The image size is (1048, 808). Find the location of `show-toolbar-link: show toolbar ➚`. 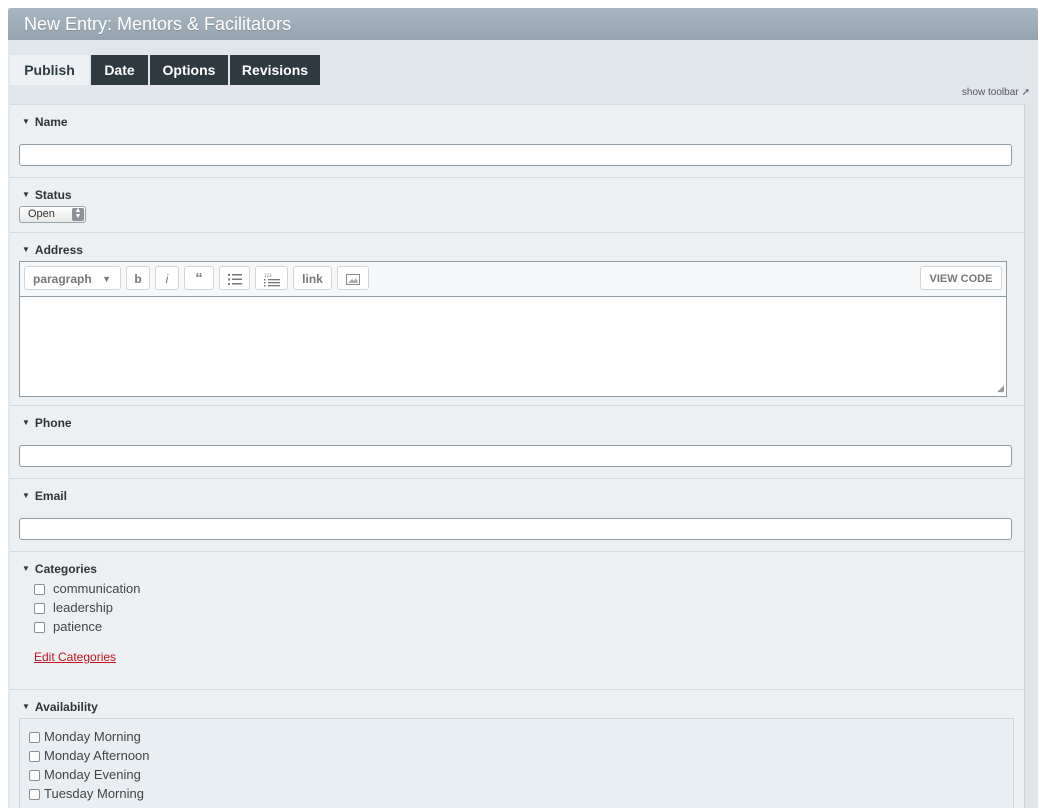

show-toolbar-link: show toolbar ➚ is located at coordinates (996, 92).